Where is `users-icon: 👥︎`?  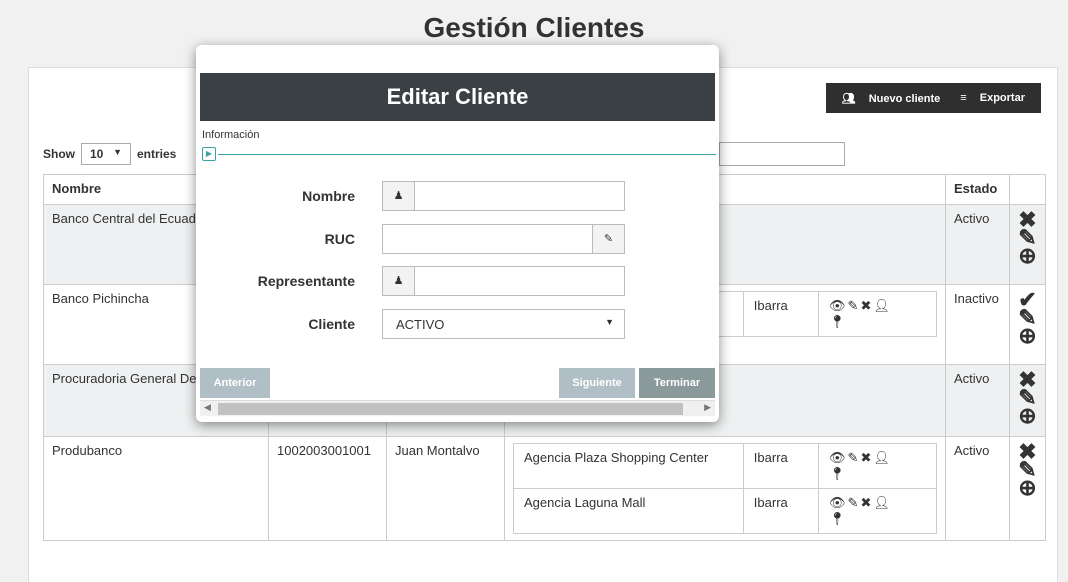 users-icon: 👥︎ is located at coordinates (848, 98).